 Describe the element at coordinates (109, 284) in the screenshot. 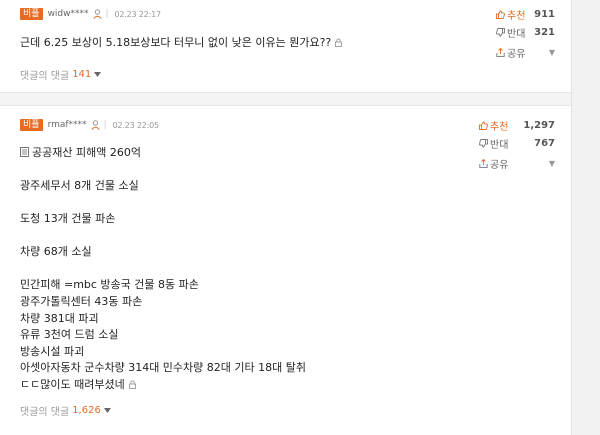

I see `comment-line-5: 민간피해 =mbc 방송국 건물 8동 파손` at that location.